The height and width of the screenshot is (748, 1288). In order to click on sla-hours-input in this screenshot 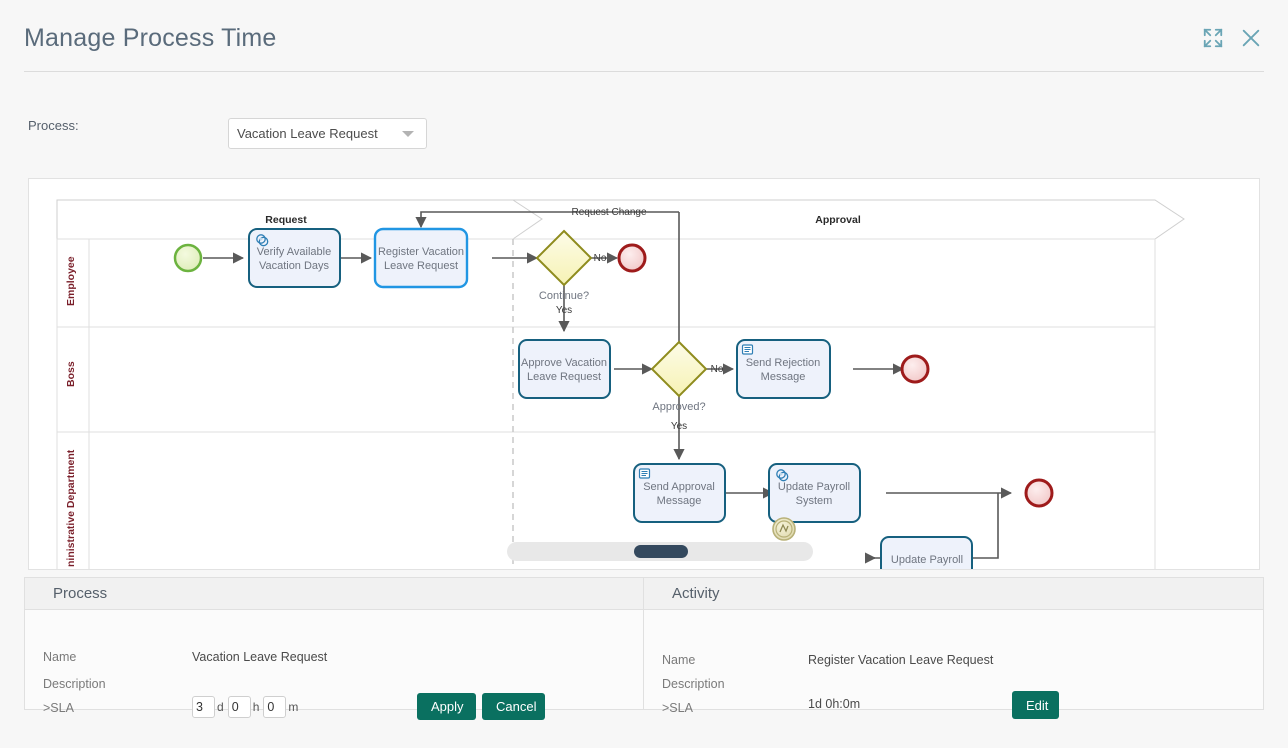, I will do `click(239, 707)`.